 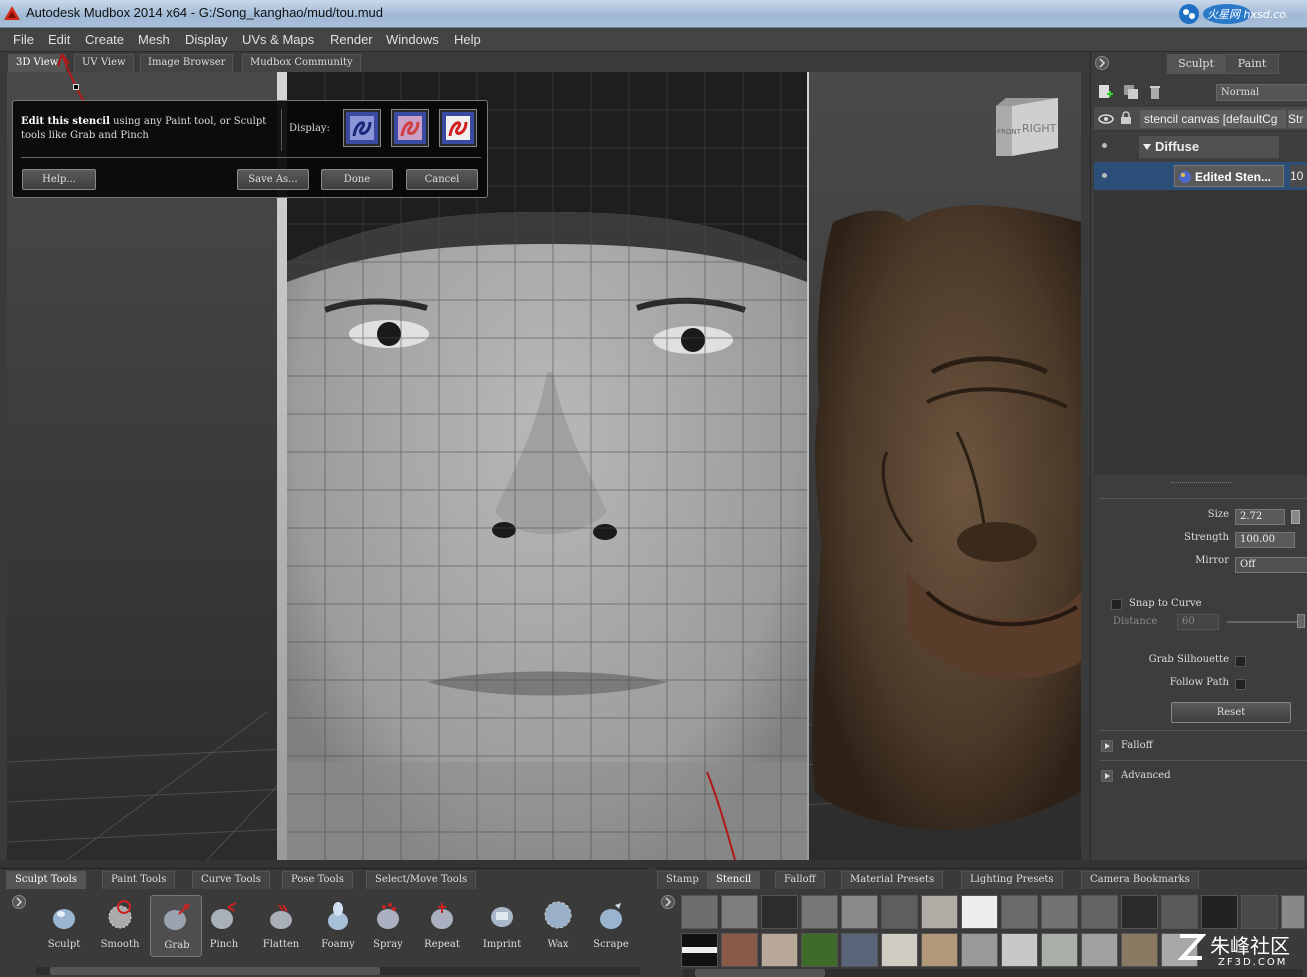 I want to click on menu-edit: Edit, so click(x=59, y=39).